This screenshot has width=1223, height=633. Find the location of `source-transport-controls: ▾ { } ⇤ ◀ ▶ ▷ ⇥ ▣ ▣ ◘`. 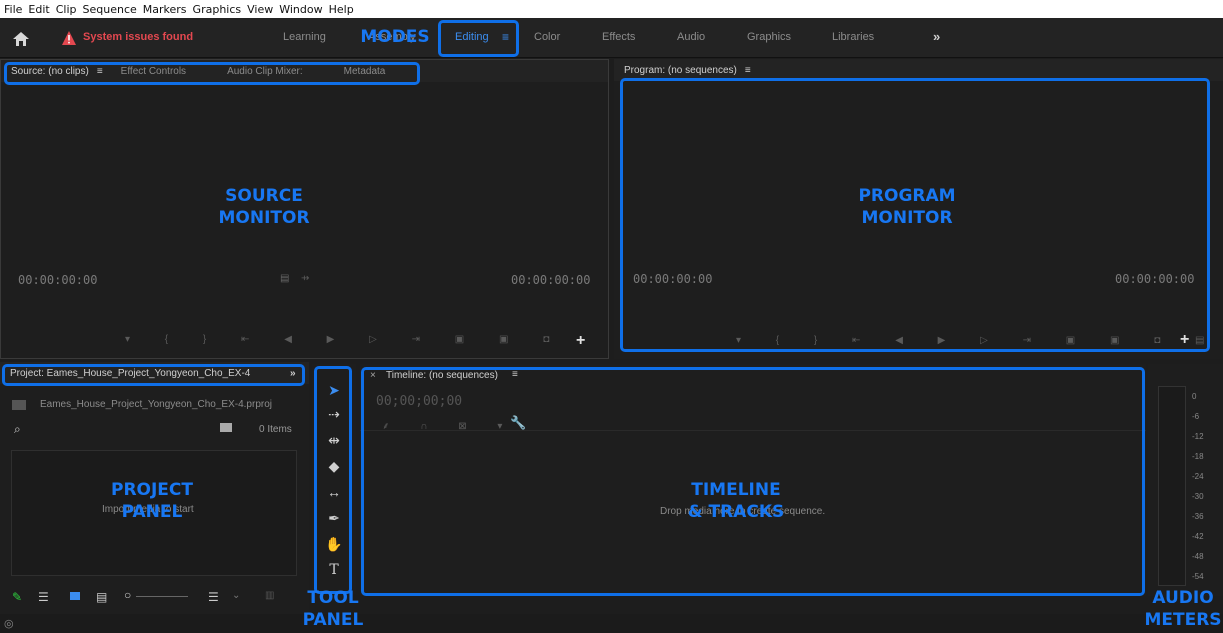

source-transport-controls: ▾ { } ⇤ ◀ ▶ ▷ ⇥ ▣ ▣ ◘ is located at coordinates (345, 339).